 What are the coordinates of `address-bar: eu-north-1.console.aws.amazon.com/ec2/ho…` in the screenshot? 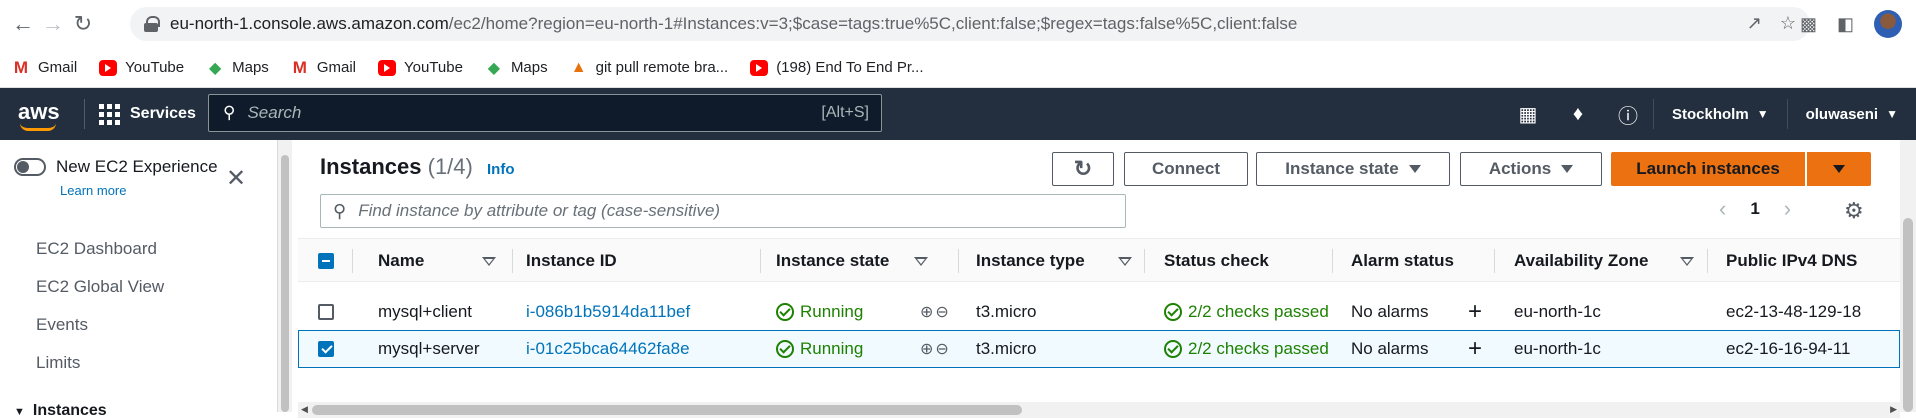 It's located at (970, 24).